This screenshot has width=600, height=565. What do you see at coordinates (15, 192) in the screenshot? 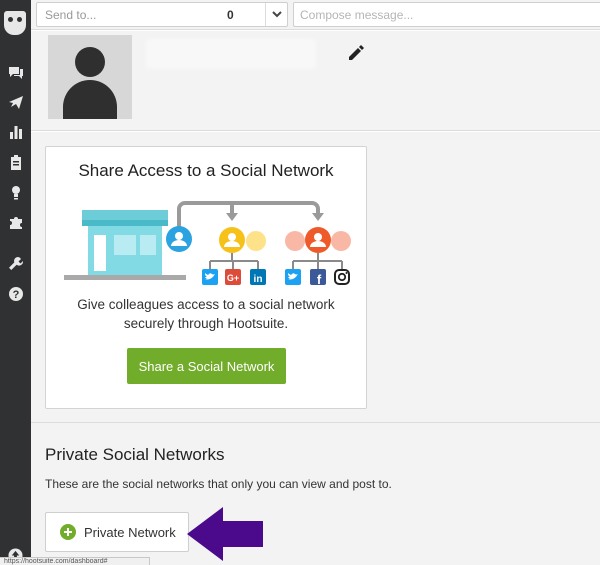
I see `contacts-icon` at bounding box center [15, 192].